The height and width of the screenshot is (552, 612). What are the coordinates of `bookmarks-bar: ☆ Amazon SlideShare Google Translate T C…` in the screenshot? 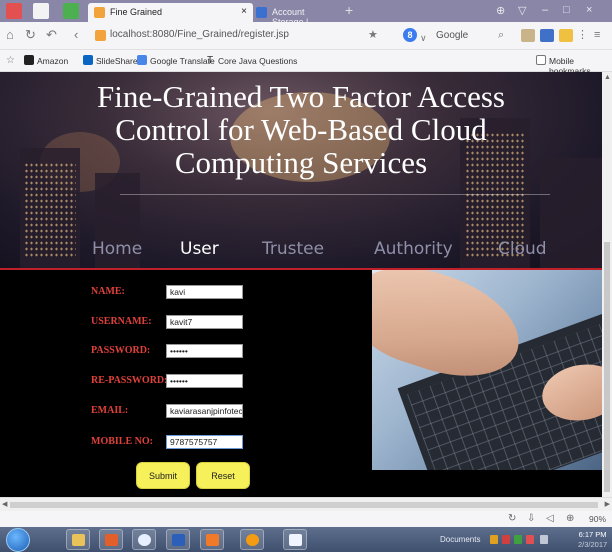 It's located at (306, 63).